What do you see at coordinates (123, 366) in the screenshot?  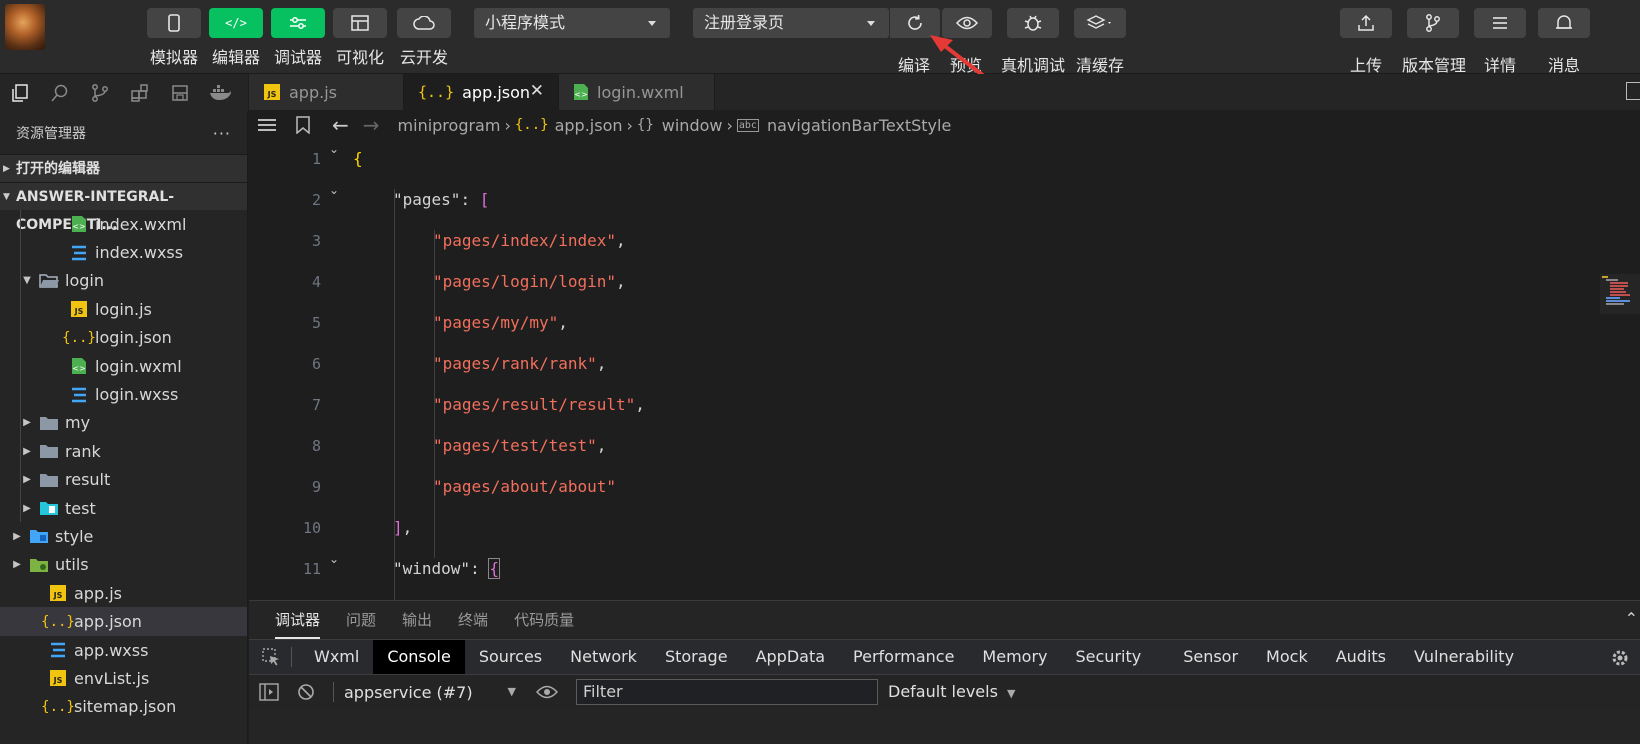 I see `tree-file: <> login.wxml` at bounding box center [123, 366].